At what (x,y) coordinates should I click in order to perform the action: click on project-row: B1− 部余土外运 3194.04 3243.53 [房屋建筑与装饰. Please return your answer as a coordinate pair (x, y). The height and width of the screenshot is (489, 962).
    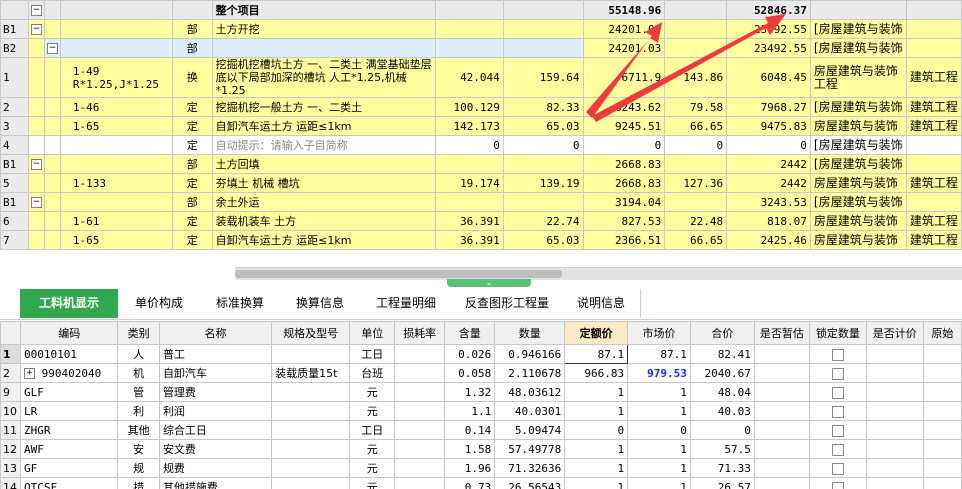
    Looking at the image, I should click on (481, 202).